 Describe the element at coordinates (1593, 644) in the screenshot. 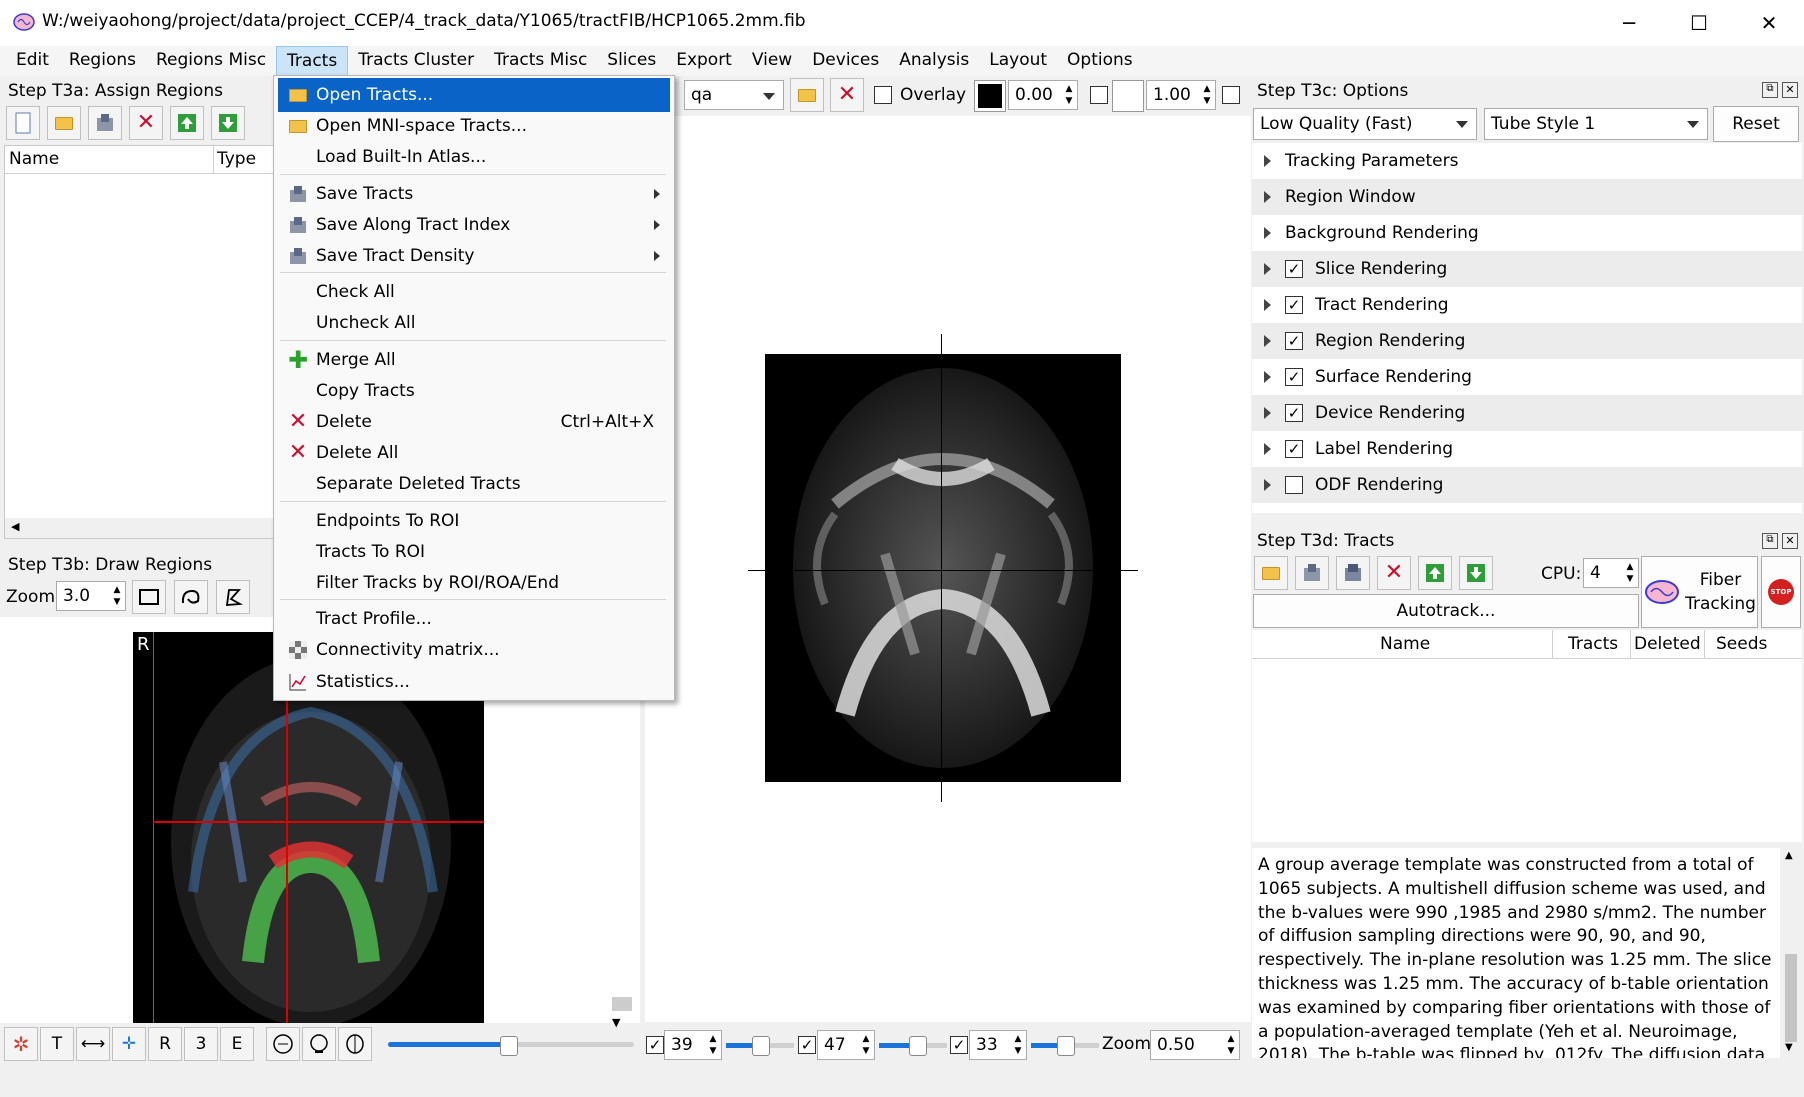

I see `col-tracts: Tracts` at that location.